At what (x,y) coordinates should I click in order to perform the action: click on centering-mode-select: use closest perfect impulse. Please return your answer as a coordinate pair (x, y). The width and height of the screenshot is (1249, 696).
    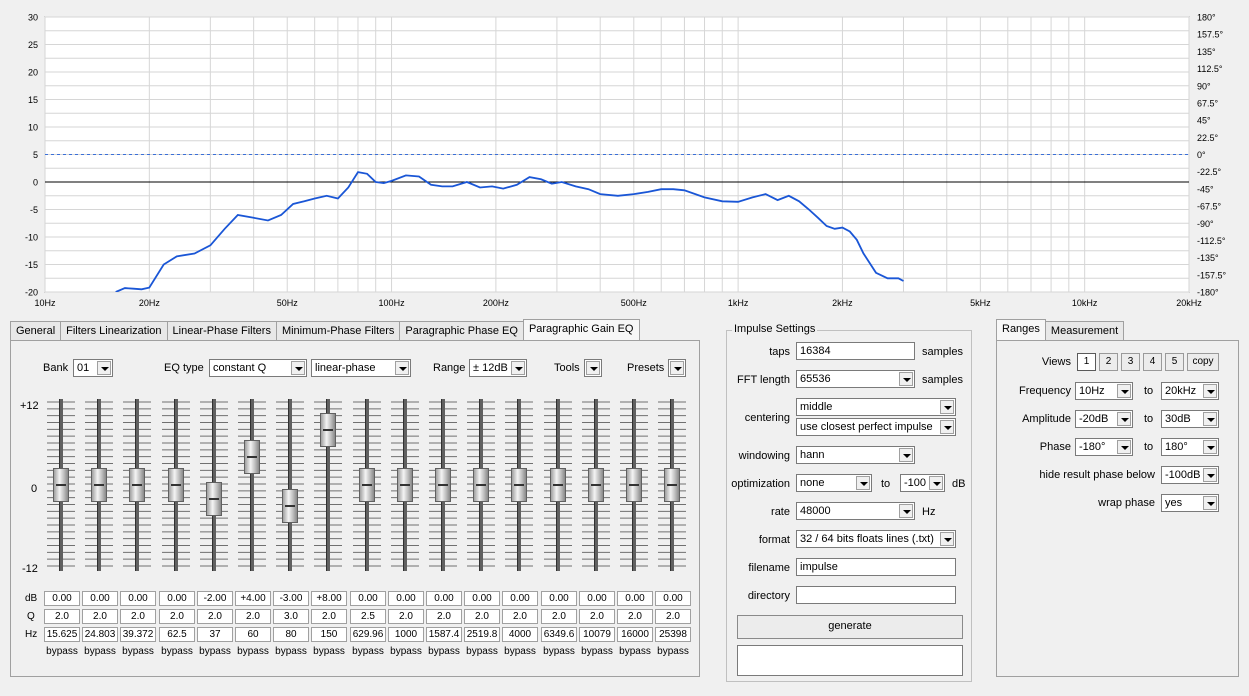
    Looking at the image, I should click on (876, 427).